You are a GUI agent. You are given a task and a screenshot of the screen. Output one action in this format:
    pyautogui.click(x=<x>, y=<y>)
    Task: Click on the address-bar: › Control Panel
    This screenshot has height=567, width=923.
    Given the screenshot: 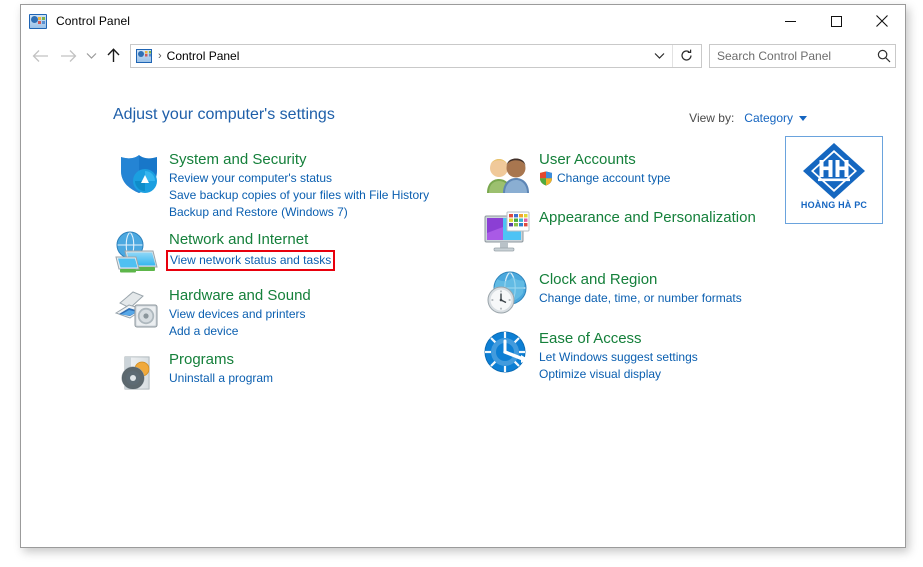 What is the action you would take?
    pyautogui.click(x=416, y=55)
    